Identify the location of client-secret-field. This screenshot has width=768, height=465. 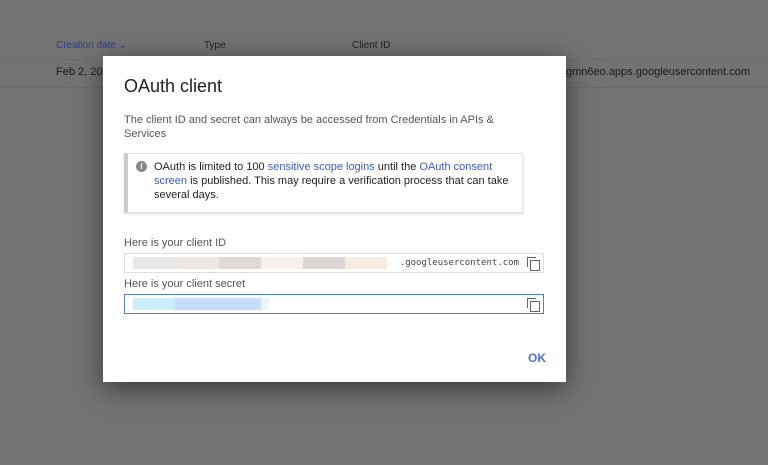
(334, 304).